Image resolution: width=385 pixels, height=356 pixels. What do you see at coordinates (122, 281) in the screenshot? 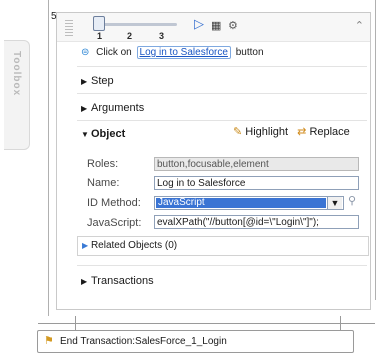
I see `section-transactions-label: Transactions` at bounding box center [122, 281].